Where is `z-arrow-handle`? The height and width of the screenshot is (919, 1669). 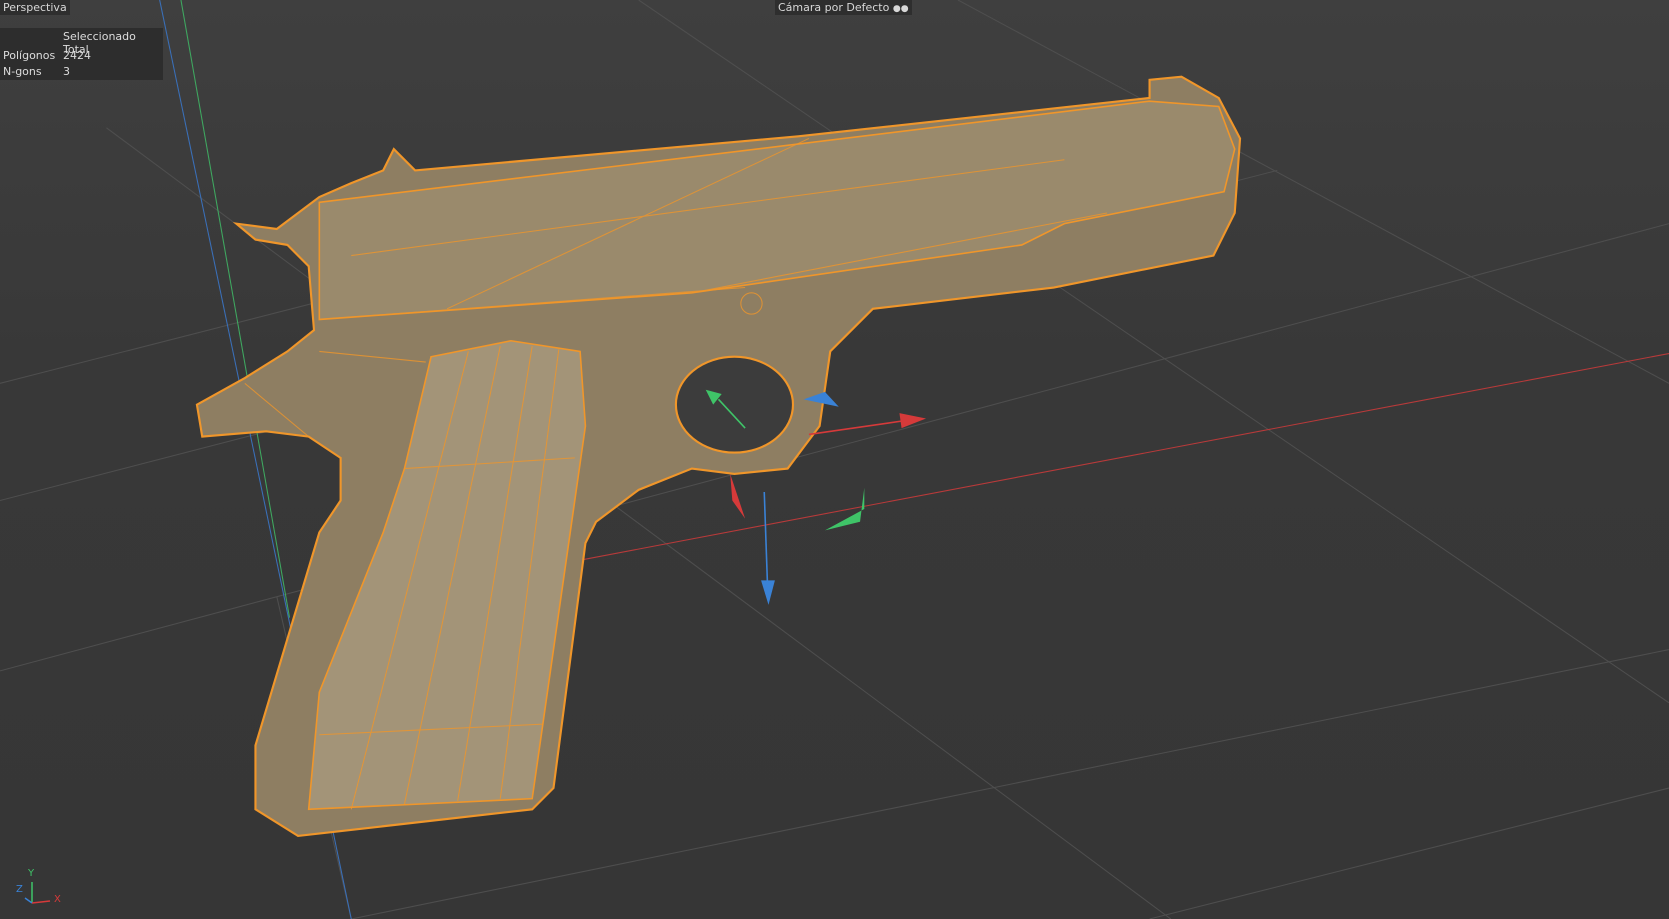 z-arrow-handle is located at coordinates (768, 592).